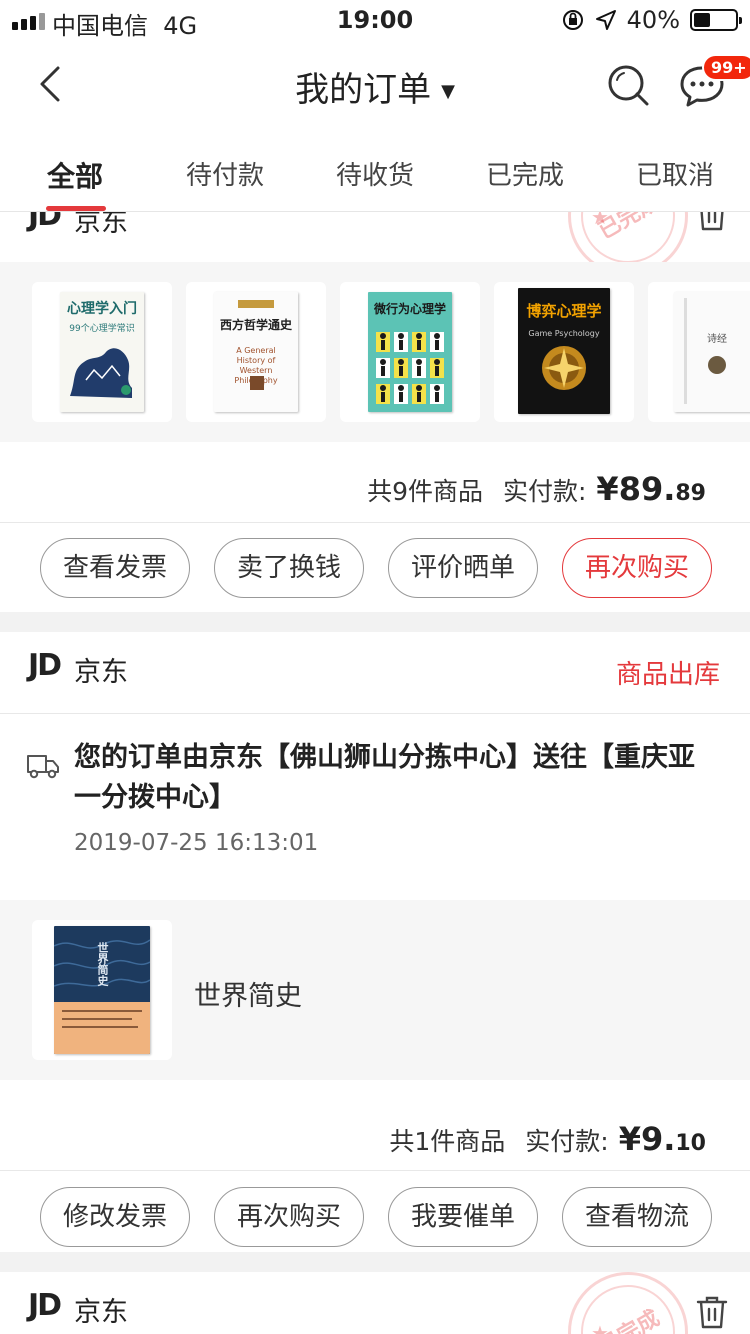 The height and width of the screenshot is (1334, 750). Describe the element at coordinates (712, 352) in the screenshot. I see `book-cover: 诗经` at that location.